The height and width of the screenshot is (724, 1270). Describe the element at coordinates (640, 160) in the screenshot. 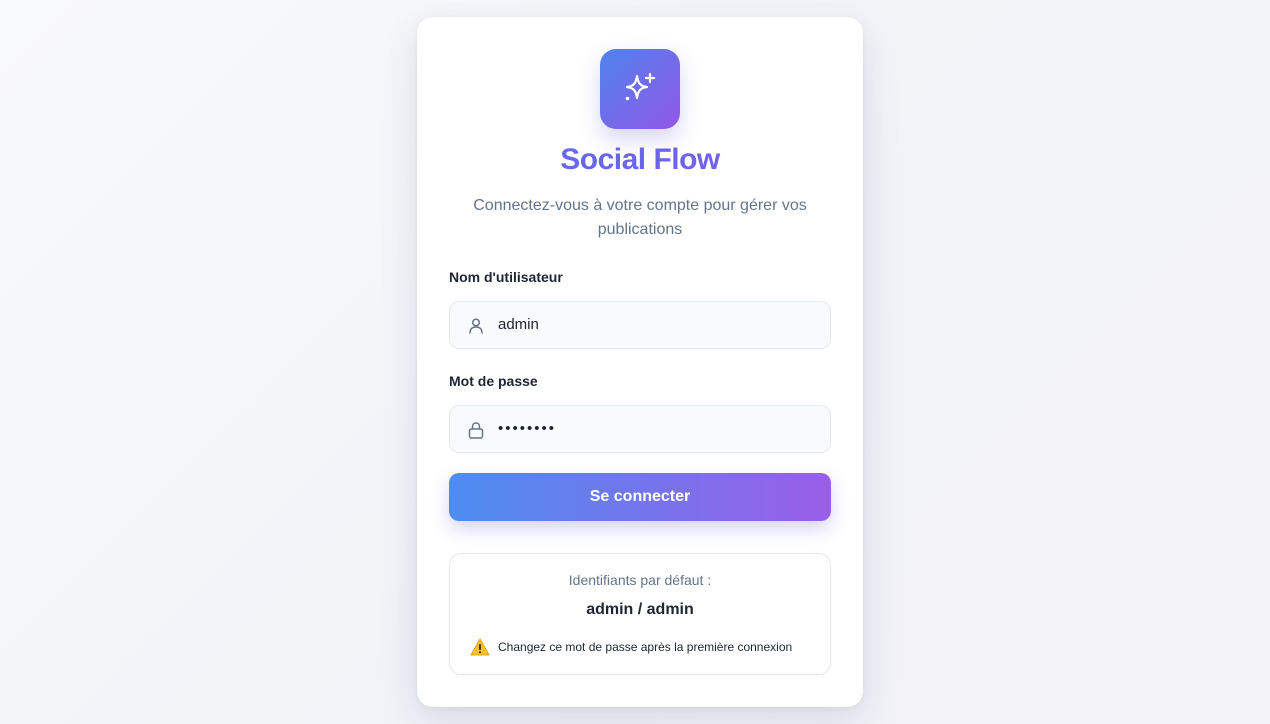

I see `app-title: Social Flow` at that location.